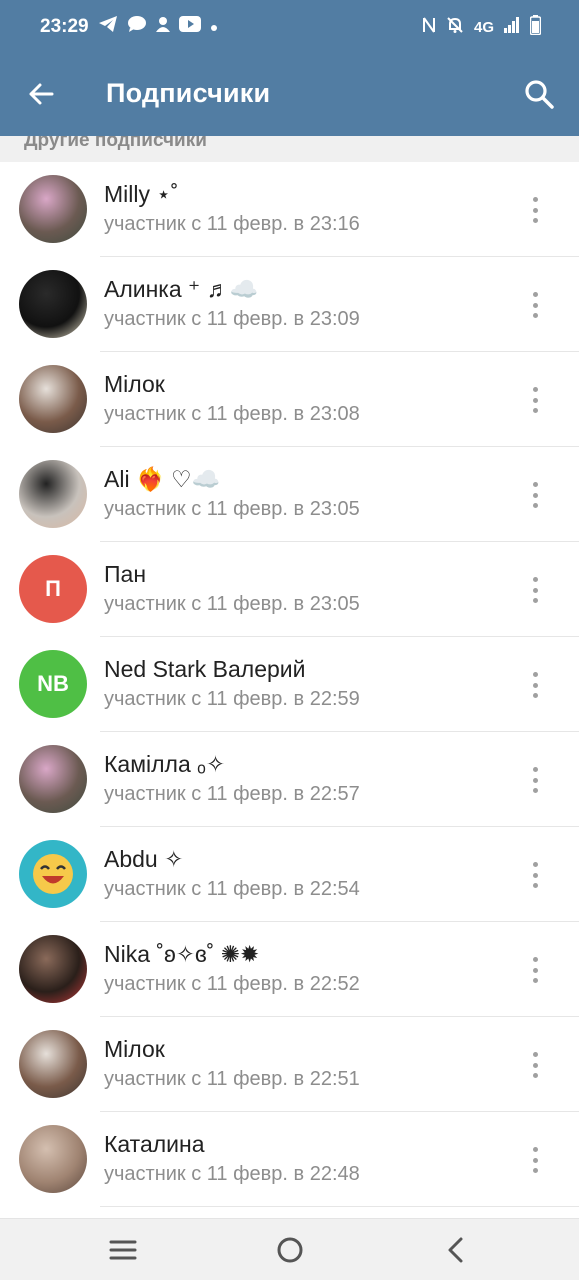 This screenshot has height=1280, width=579. Describe the element at coordinates (289, 1159) in the screenshot. I see `member-row: Каталина участник с 11 февр. в 22:48` at that location.